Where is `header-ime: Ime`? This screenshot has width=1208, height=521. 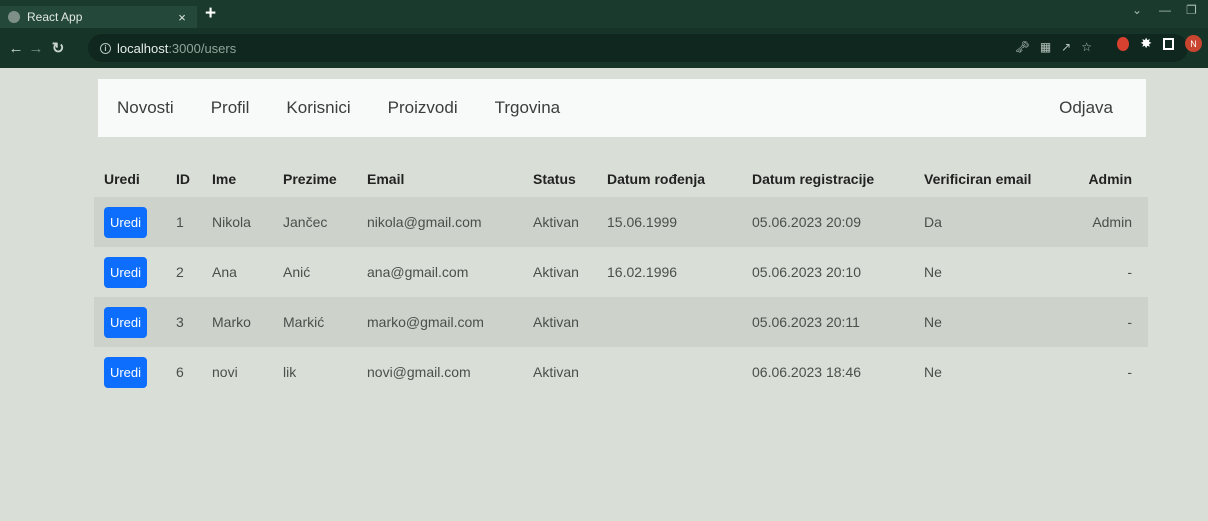 header-ime: Ime is located at coordinates (224, 179).